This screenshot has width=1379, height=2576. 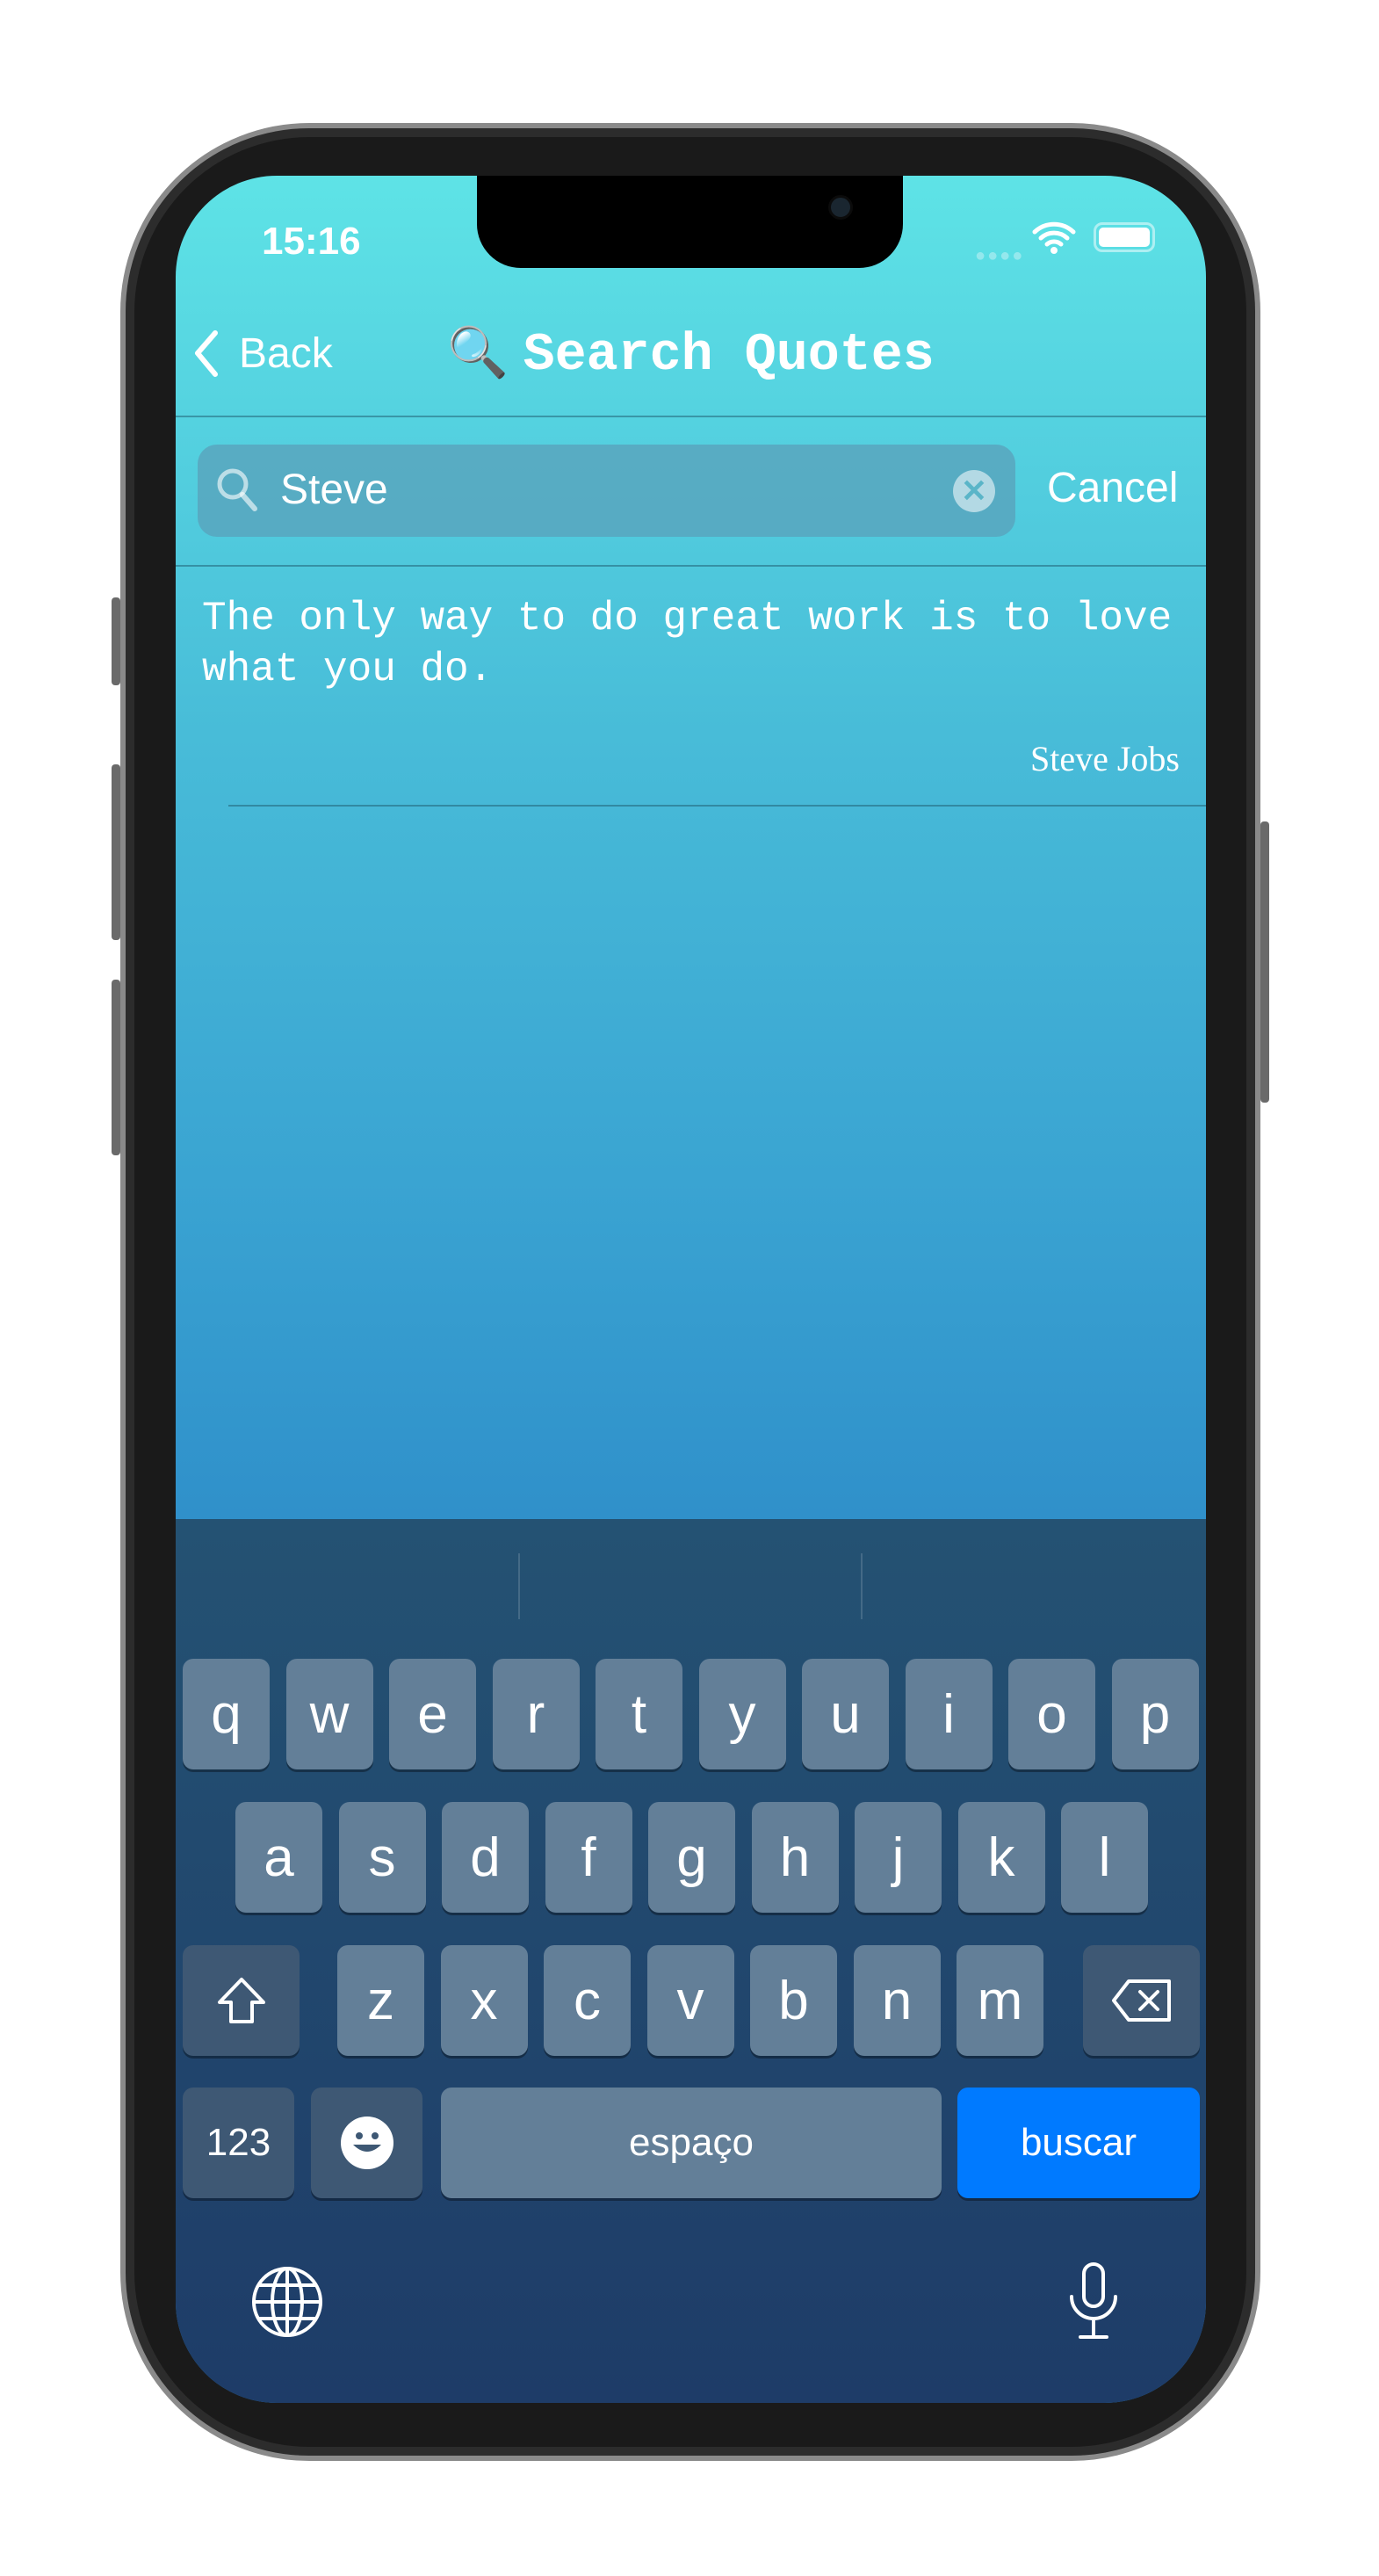 I want to click on search-return-key: buscar, so click(x=1078, y=2143).